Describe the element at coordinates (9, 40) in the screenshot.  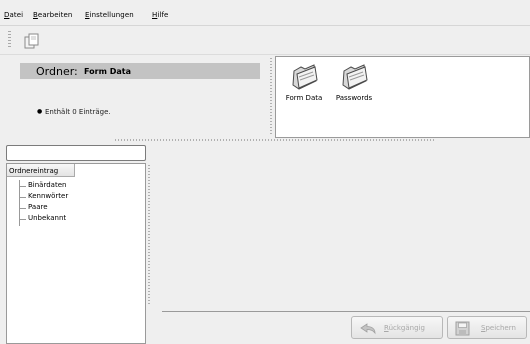
I see `toolbar-grip` at that location.